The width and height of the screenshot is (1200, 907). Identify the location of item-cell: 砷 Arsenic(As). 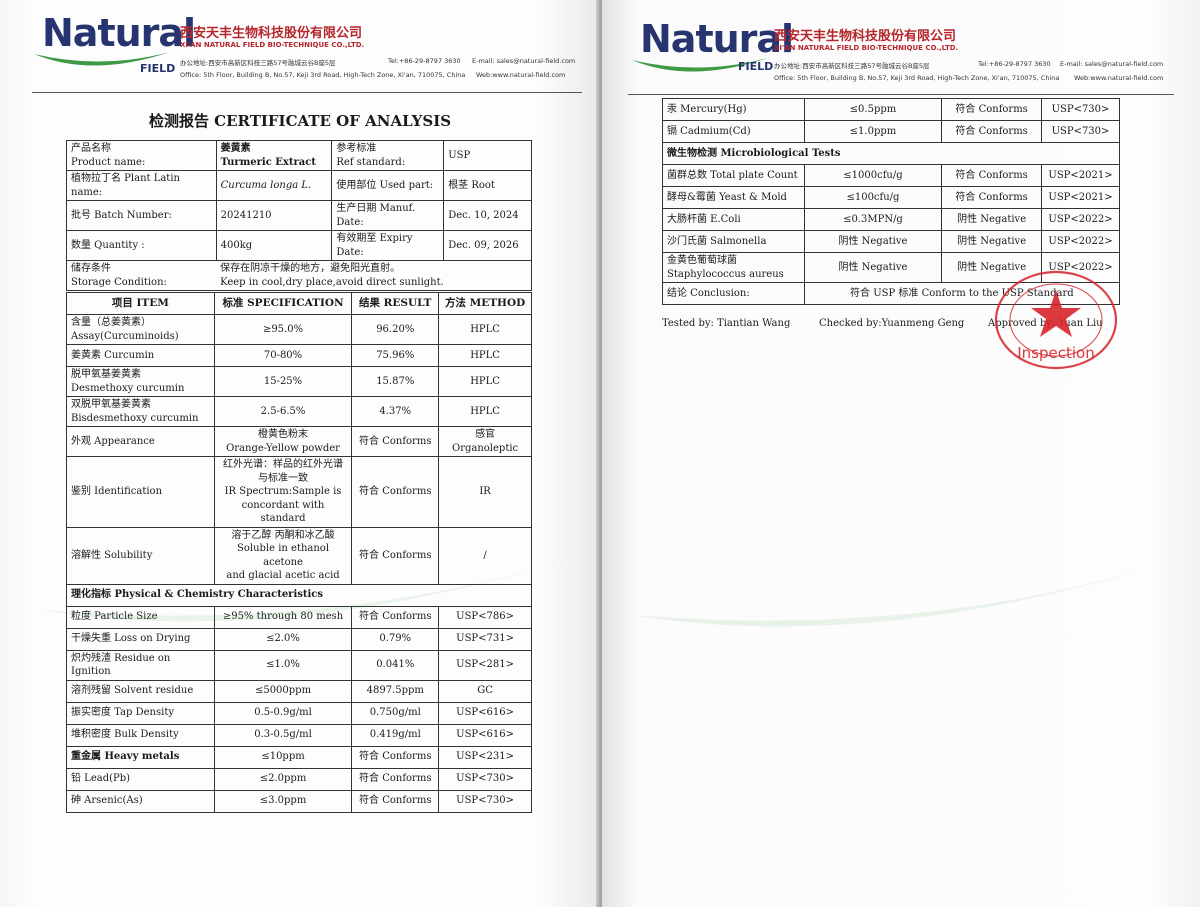
(140, 801).